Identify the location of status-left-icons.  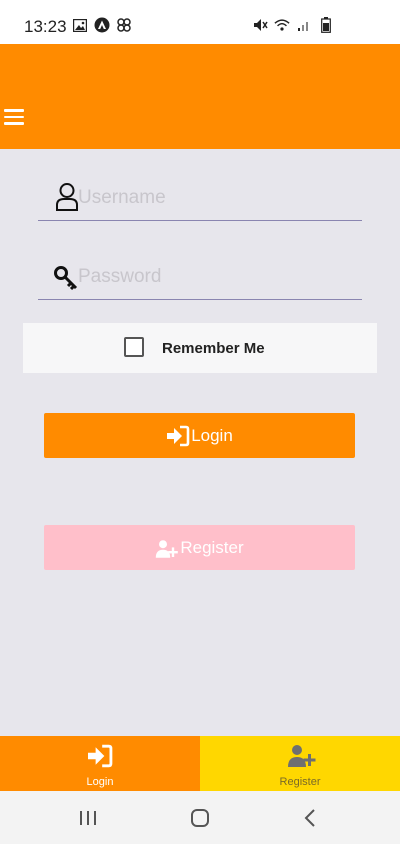
(102, 25).